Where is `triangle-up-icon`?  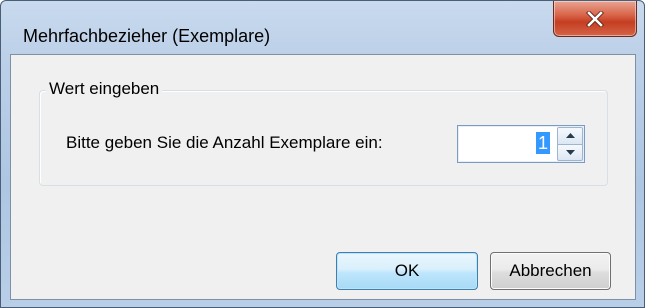 triangle-up-icon is located at coordinates (570, 136).